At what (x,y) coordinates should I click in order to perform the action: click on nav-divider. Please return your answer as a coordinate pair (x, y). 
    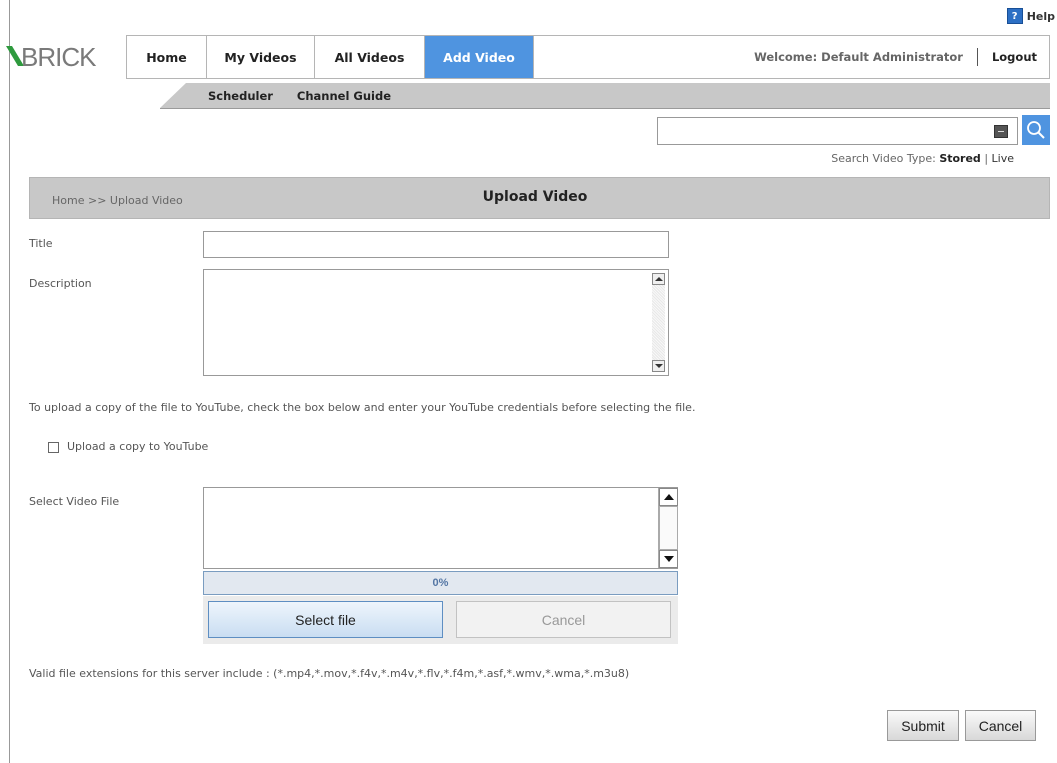
    Looking at the image, I should click on (977, 57).